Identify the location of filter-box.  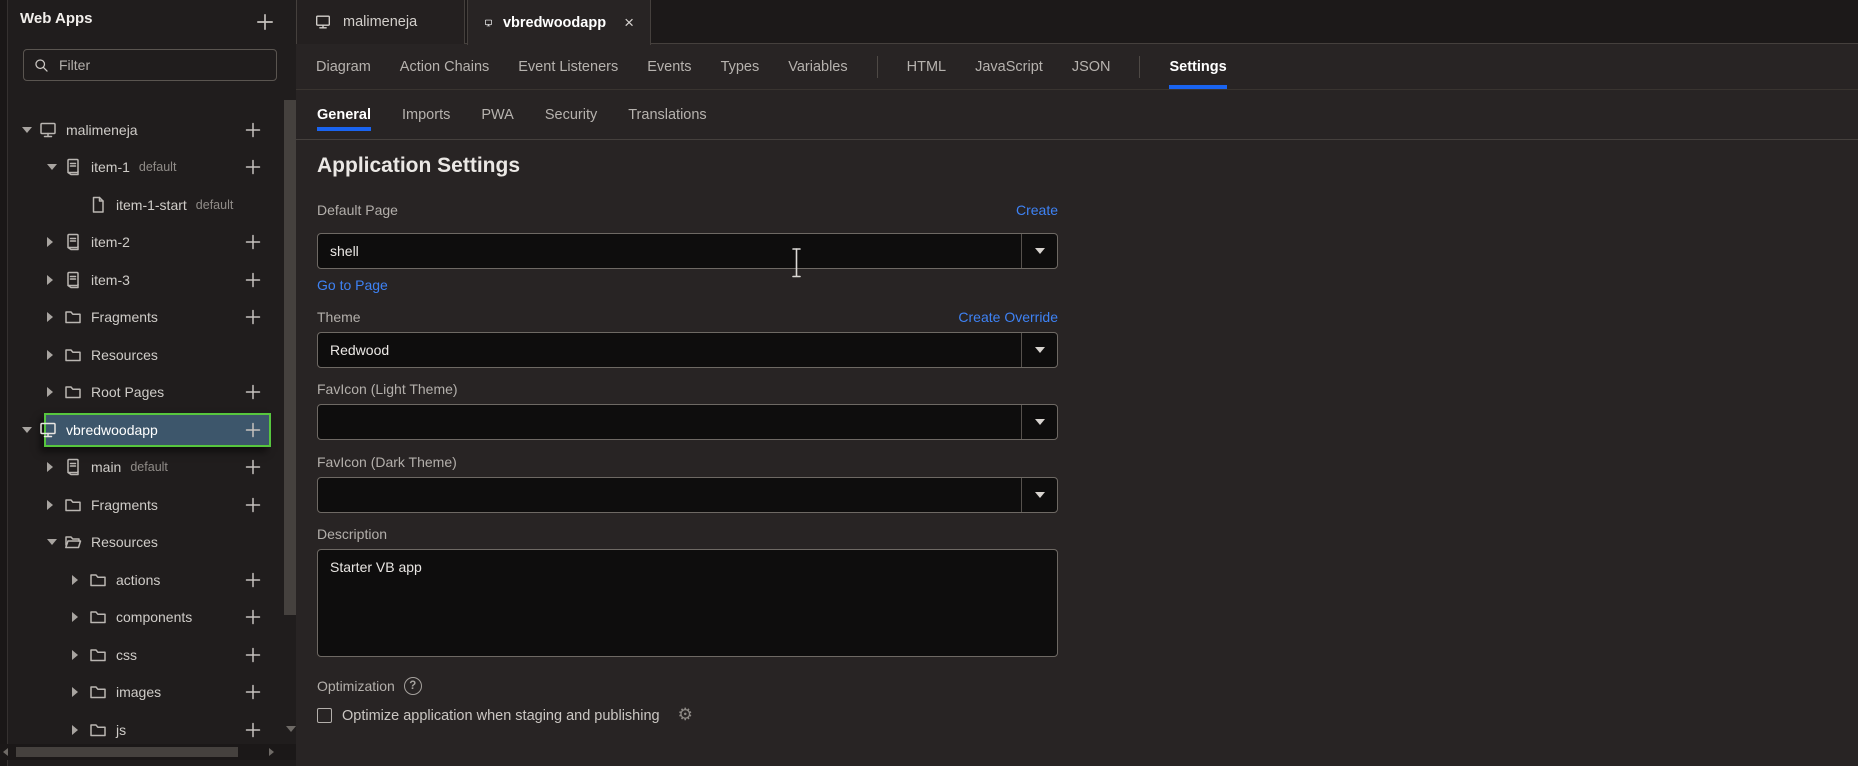
(150, 65).